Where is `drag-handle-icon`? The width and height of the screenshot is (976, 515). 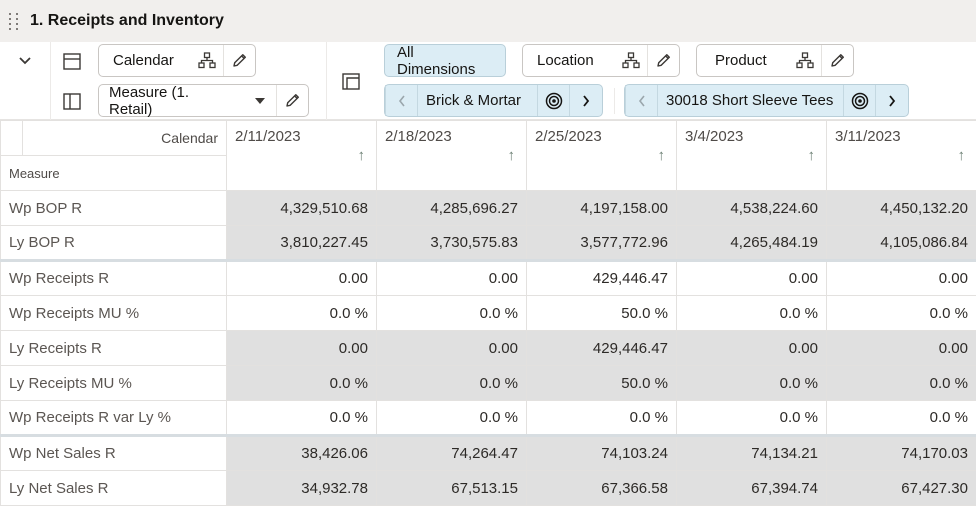
drag-handle-icon is located at coordinates (15, 21).